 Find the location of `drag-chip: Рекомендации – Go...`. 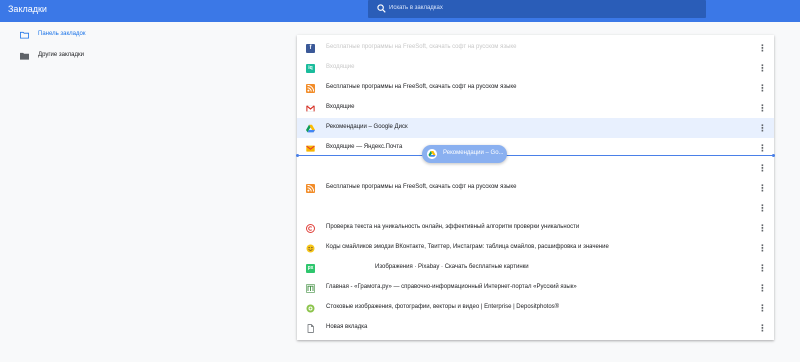

drag-chip: Рекомендации – Go... is located at coordinates (464, 154).